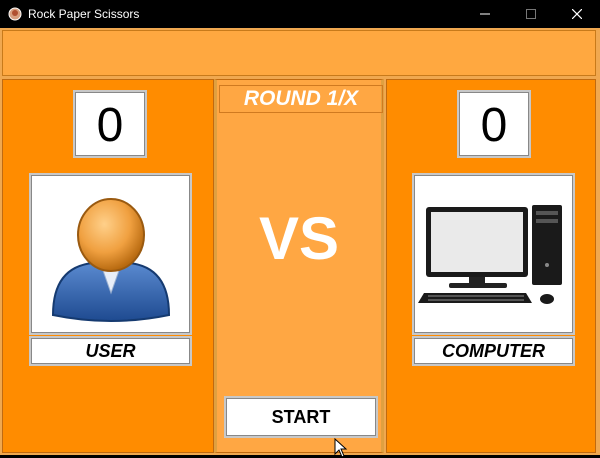  Describe the element at coordinates (299, 53) in the screenshot. I see `top-banner` at that location.